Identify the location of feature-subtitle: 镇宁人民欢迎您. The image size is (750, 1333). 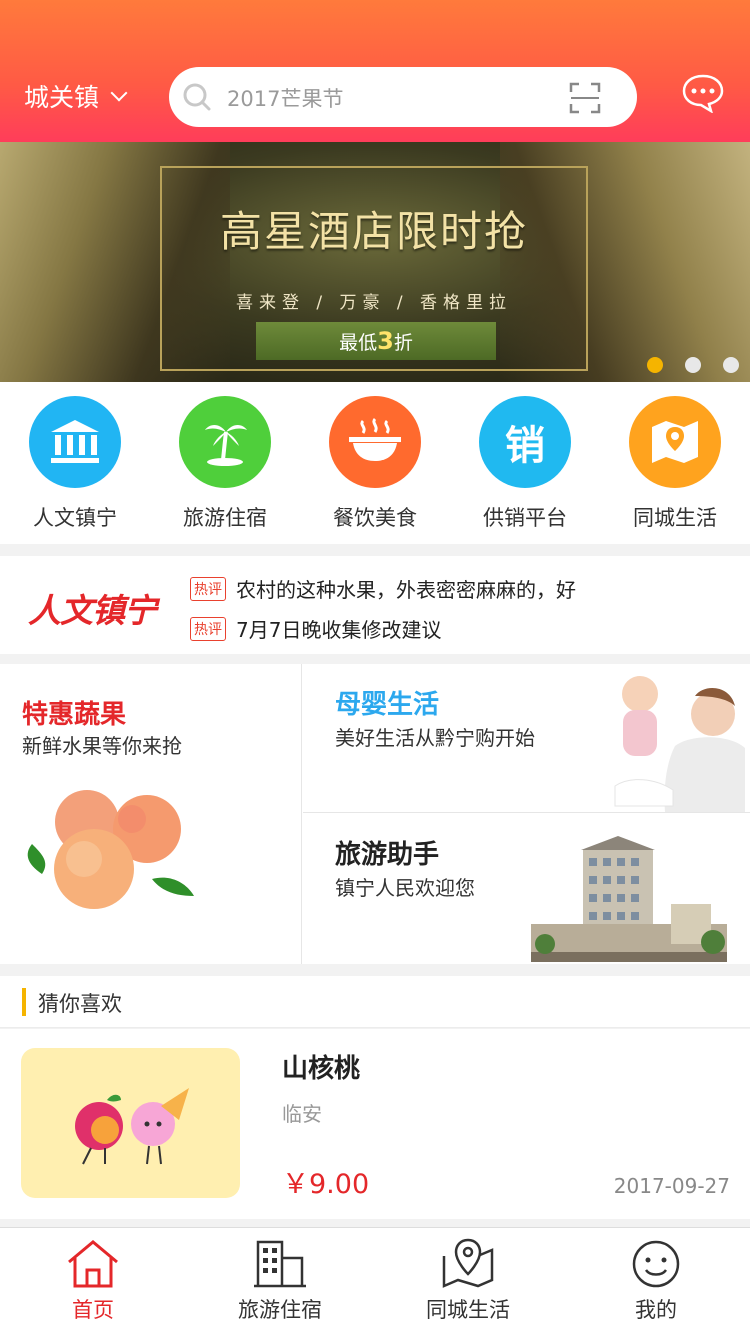
(405, 888).